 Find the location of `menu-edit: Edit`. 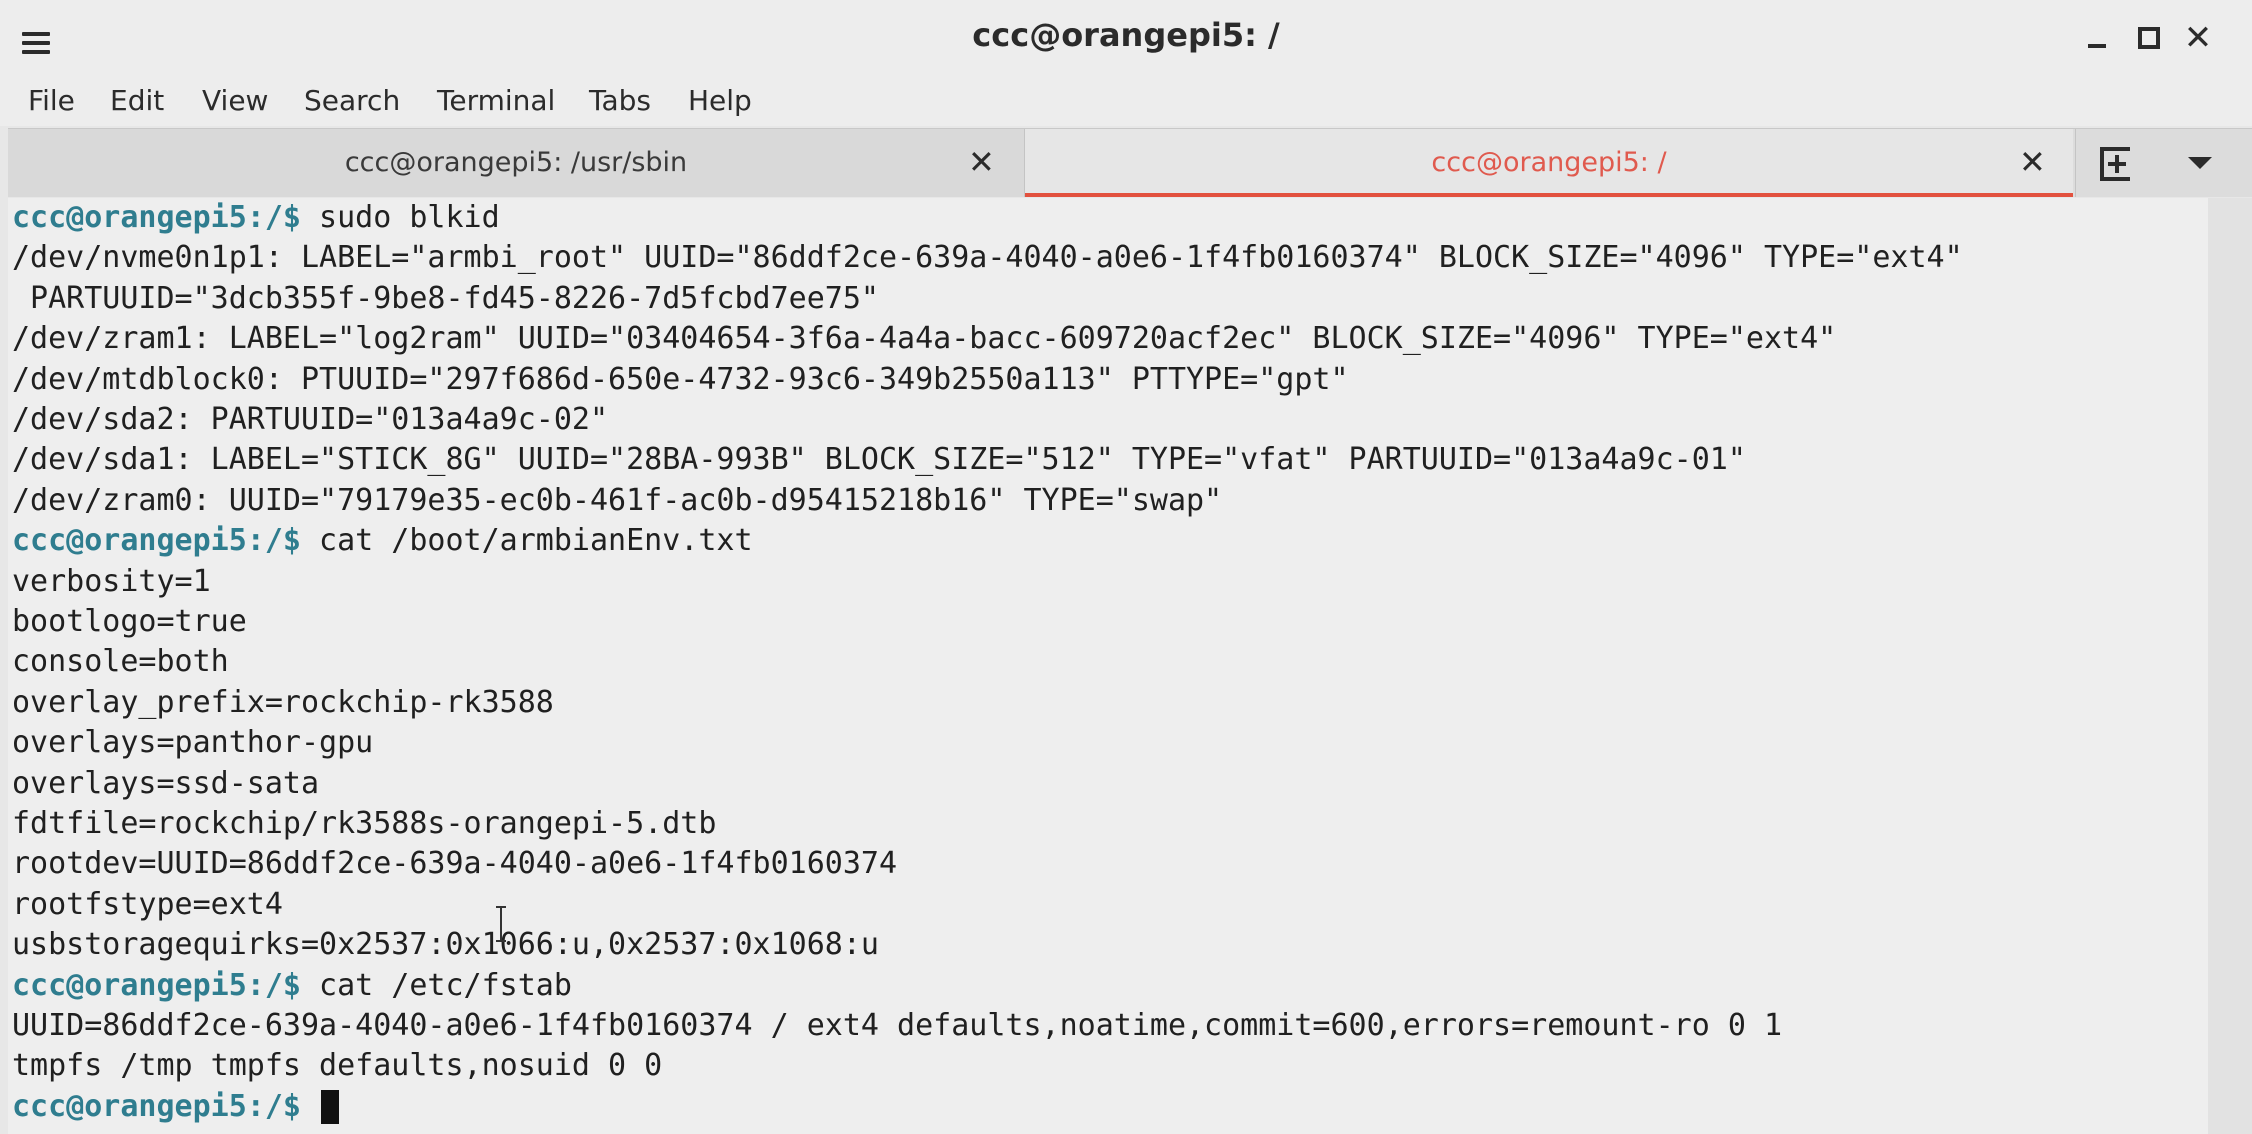

menu-edit: Edit is located at coordinates (137, 100).